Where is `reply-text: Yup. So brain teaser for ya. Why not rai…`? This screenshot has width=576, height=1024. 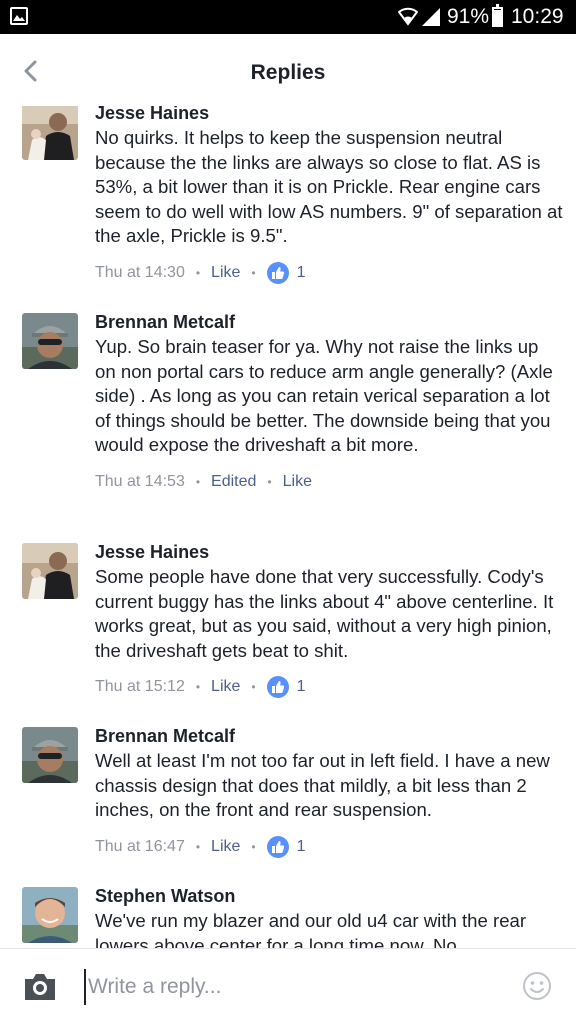 reply-text: Yup. So brain teaser for ya. Why not rai… is located at coordinates (324, 395).